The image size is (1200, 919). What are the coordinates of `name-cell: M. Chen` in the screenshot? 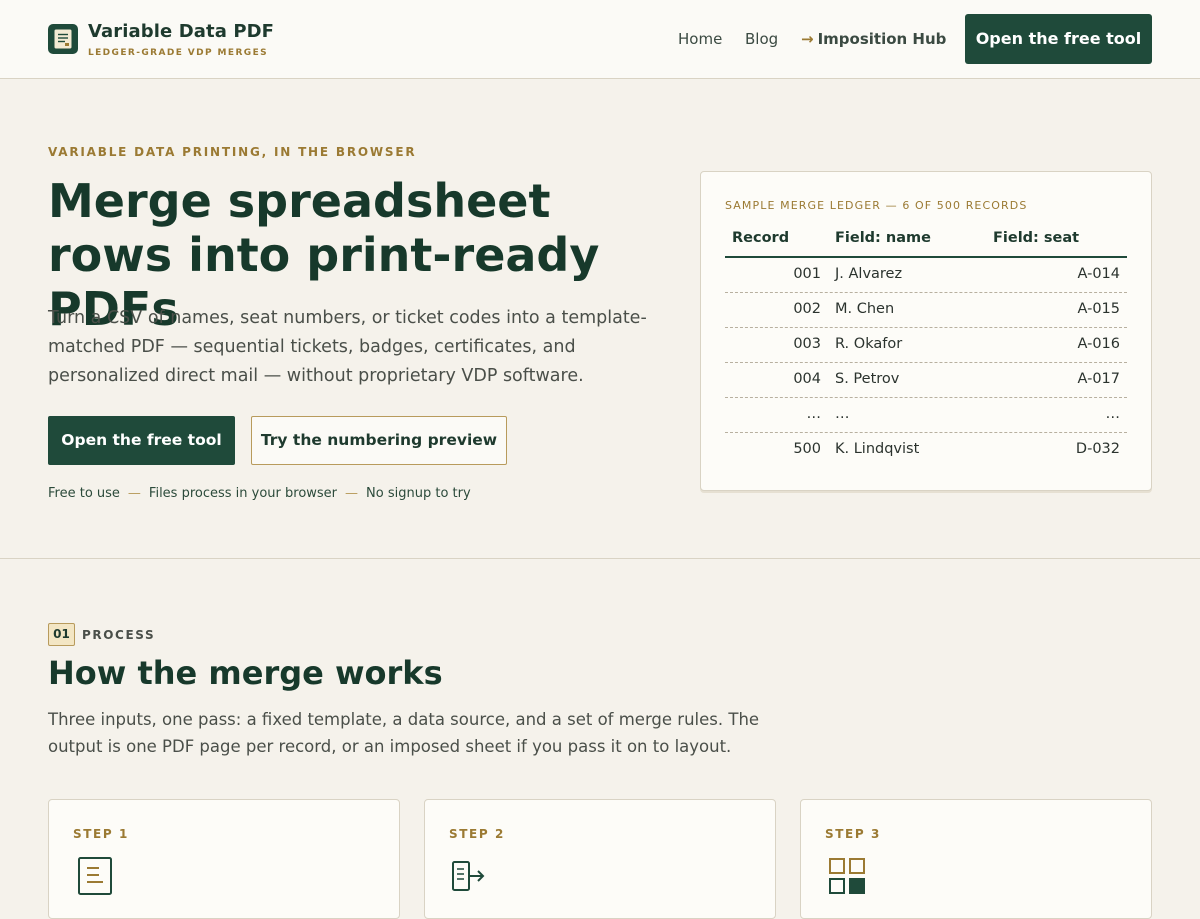 It's located at (865, 309).